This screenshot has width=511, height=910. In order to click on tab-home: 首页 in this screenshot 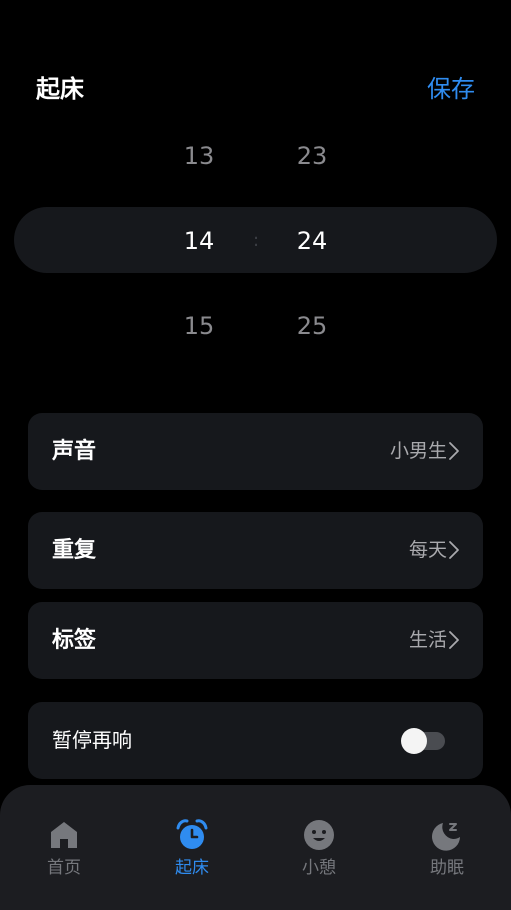, I will do `click(64, 847)`.